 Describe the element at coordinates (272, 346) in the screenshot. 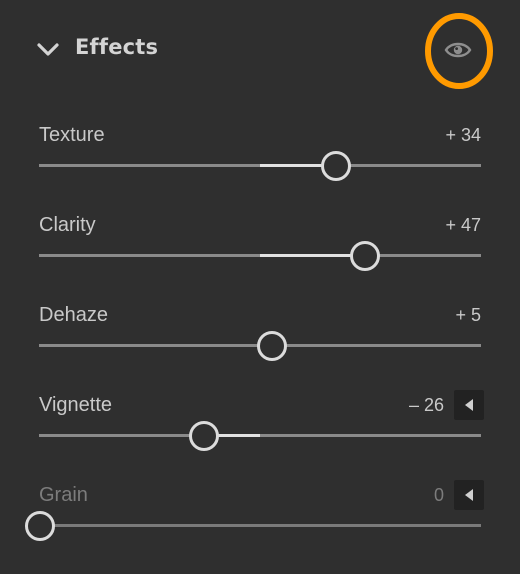

I see `dehaze-slider-thumb` at that location.